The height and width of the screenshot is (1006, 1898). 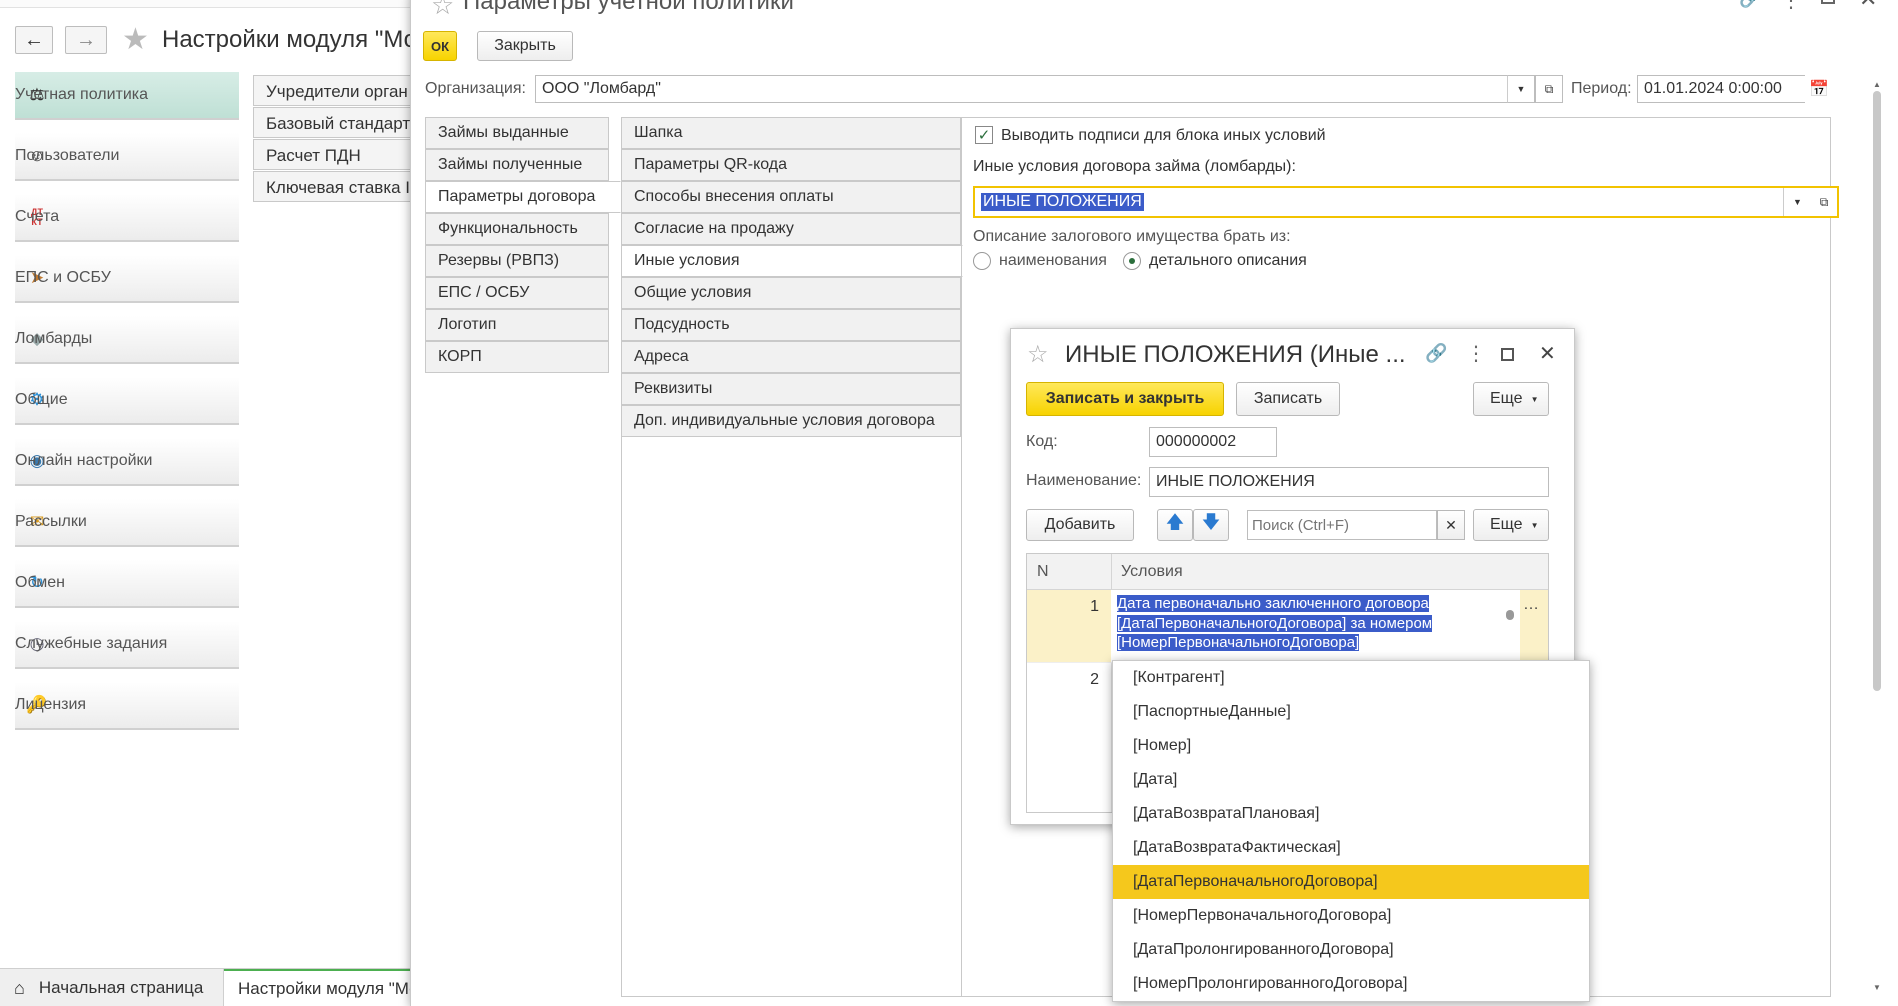 What do you see at coordinates (1351, 678) in the screenshot?
I see `dropdown-item: [Контрагент]` at bounding box center [1351, 678].